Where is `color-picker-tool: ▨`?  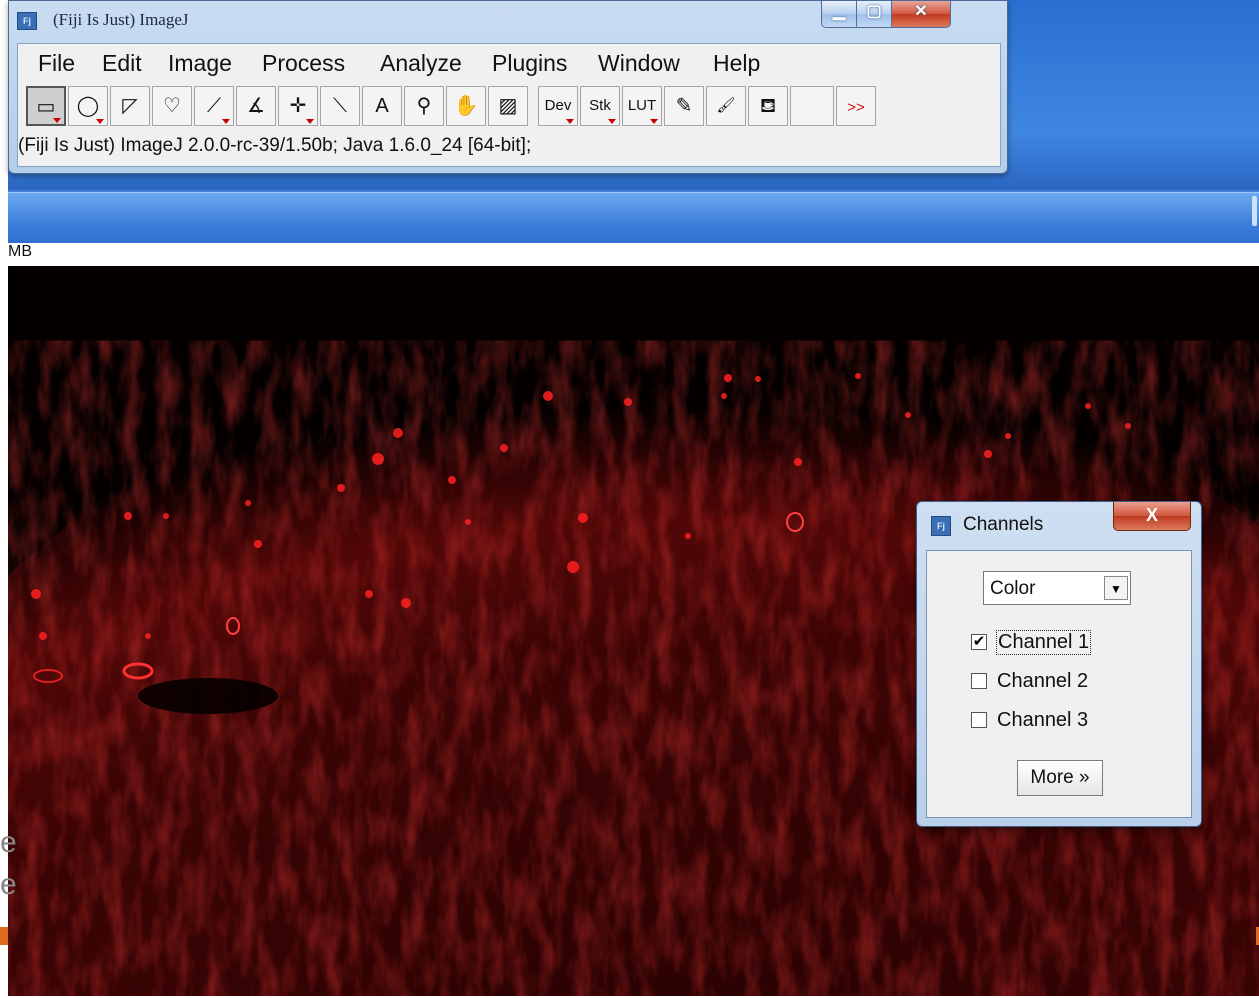 color-picker-tool: ▨ is located at coordinates (508, 106).